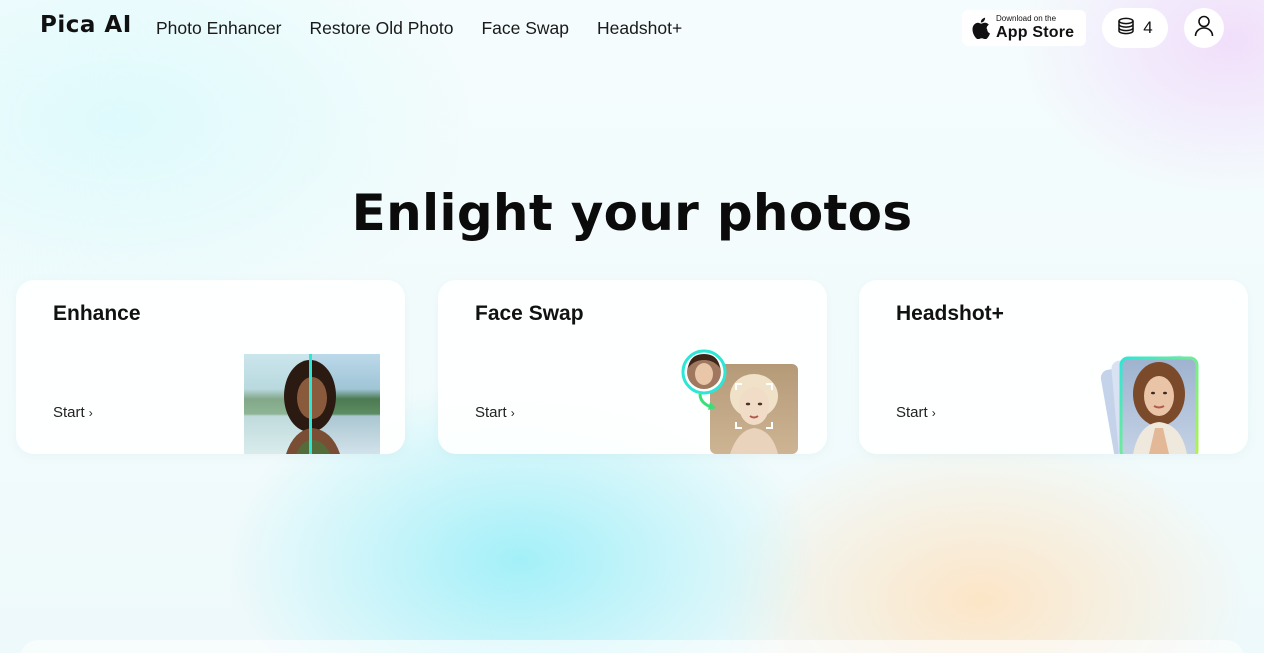 The image size is (1264, 653). I want to click on credits-count: 4, so click(1148, 27).